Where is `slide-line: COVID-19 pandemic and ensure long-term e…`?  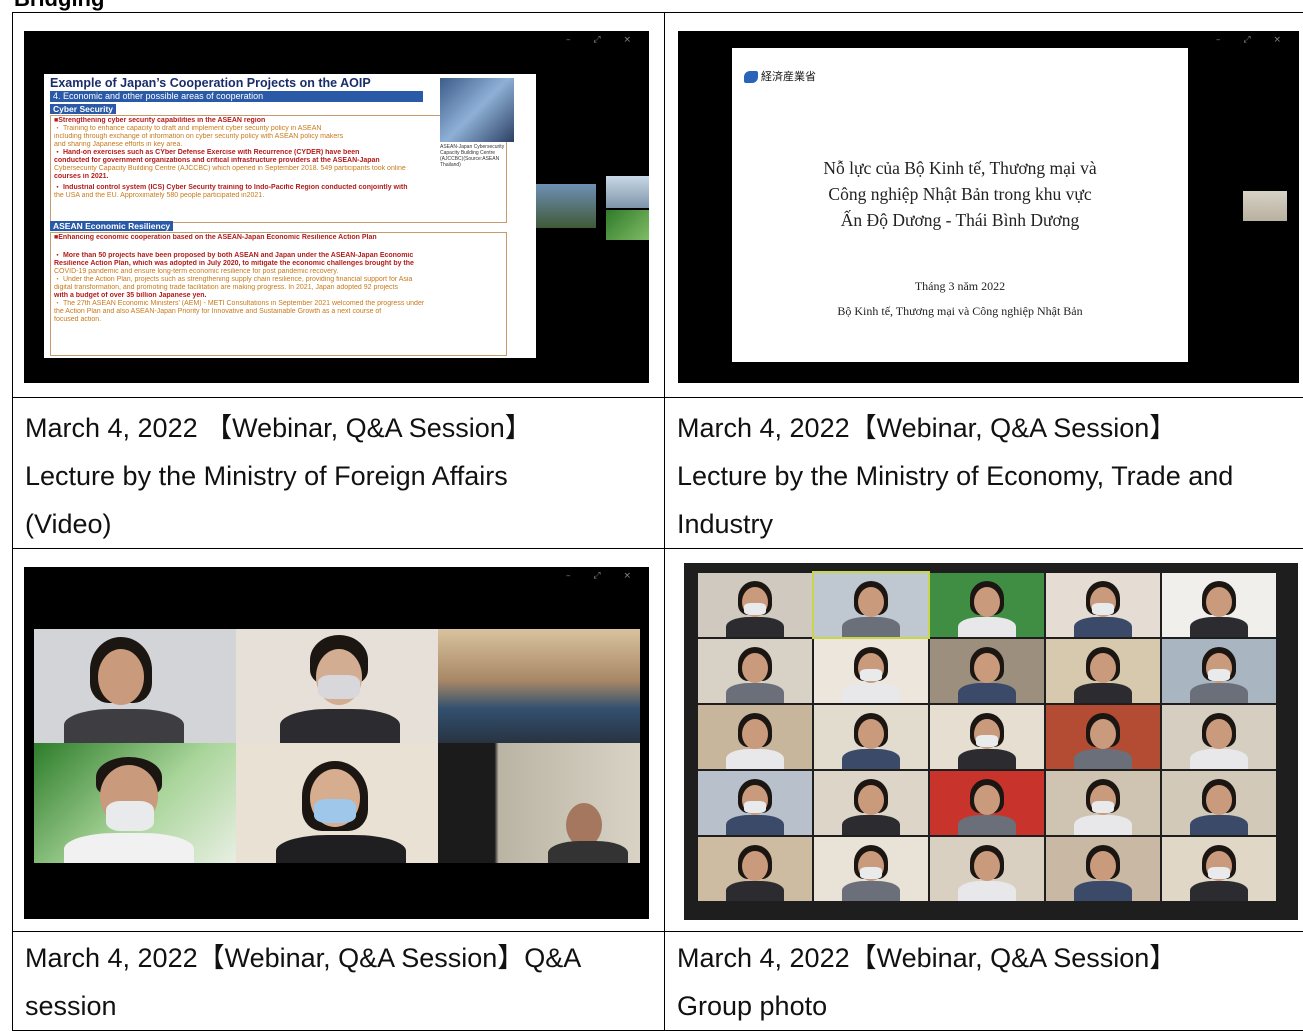 slide-line: COVID-19 pandemic and ensure long-term e… is located at coordinates (279, 272).